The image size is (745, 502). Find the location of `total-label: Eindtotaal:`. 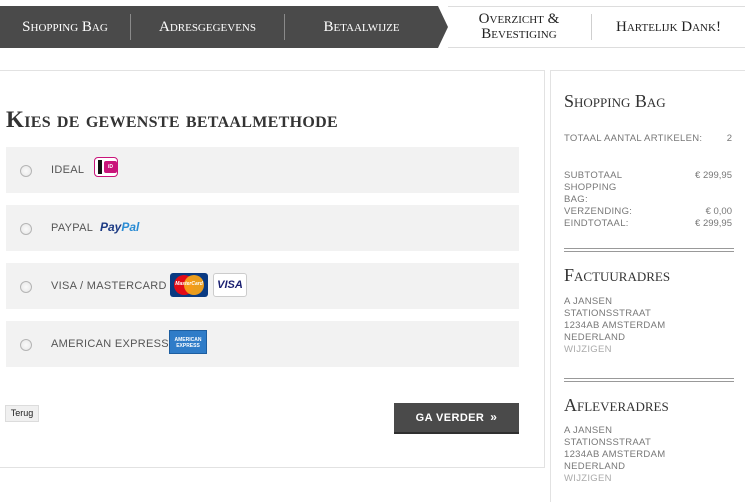

total-label: Eindtotaal: is located at coordinates (596, 223).